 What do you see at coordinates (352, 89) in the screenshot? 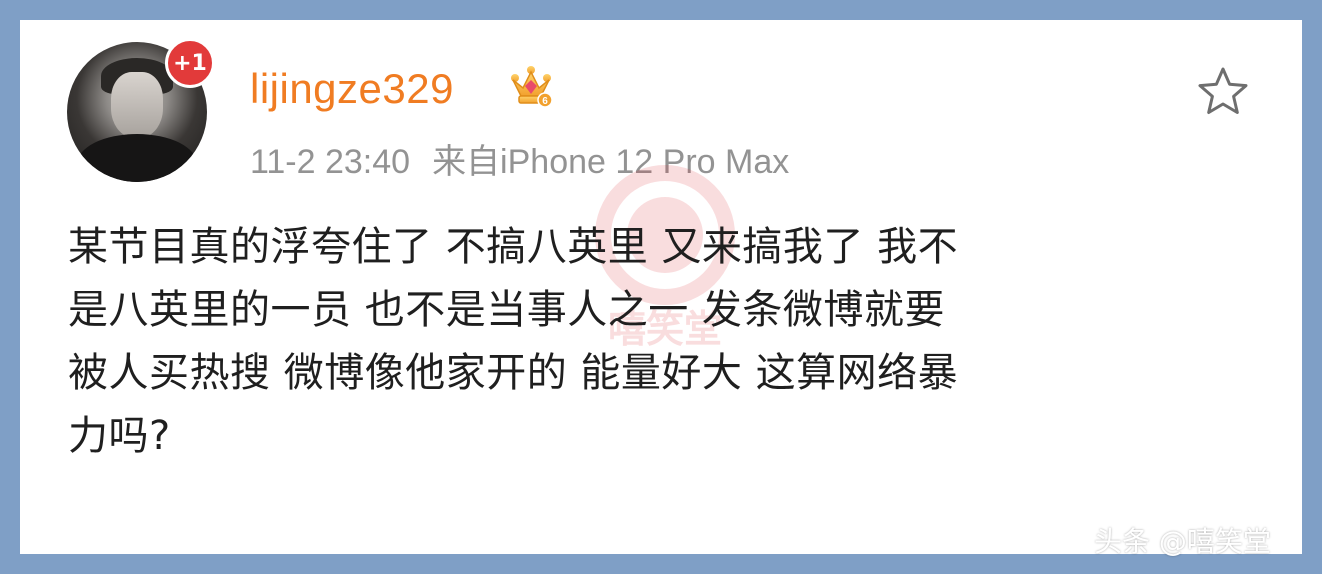
I see `username: lijingze329` at bounding box center [352, 89].